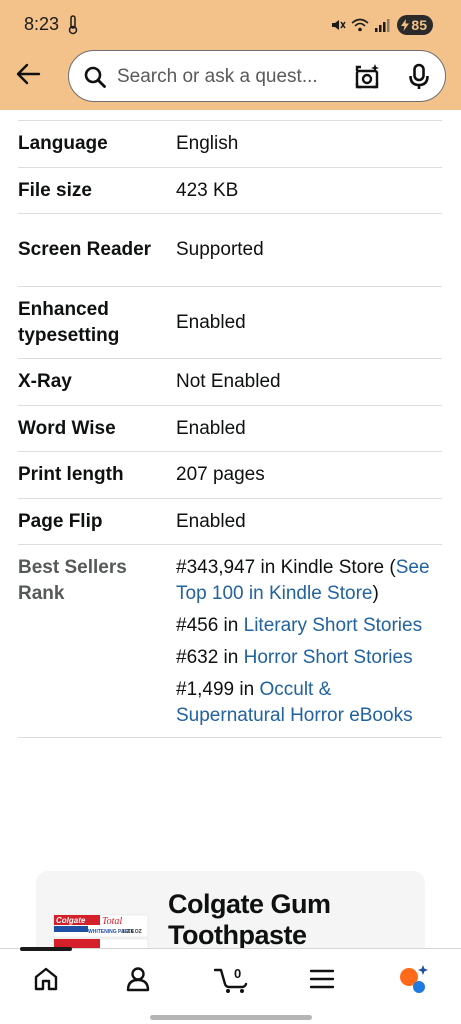 The width and height of the screenshot is (461, 1024). I want to click on word-wise-link: Enabled, so click(309, 429).